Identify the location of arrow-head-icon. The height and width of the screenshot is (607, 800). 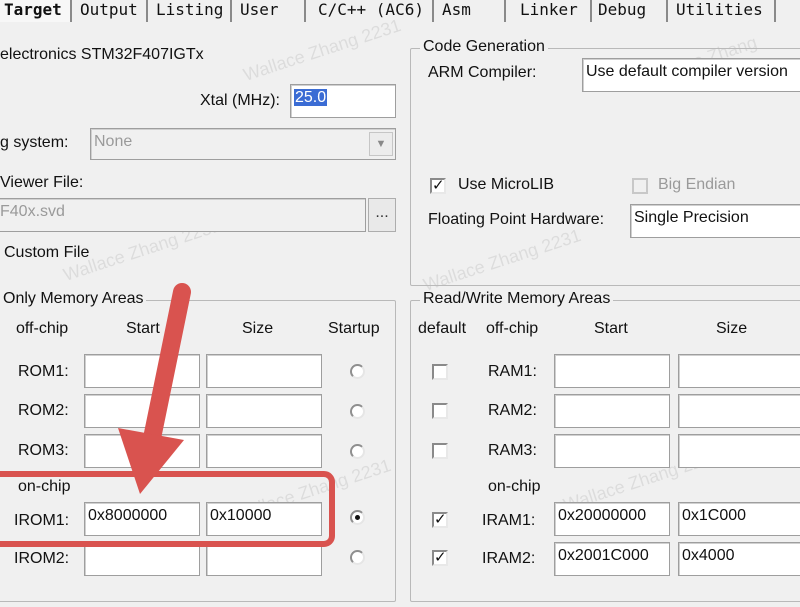
(151, 461).